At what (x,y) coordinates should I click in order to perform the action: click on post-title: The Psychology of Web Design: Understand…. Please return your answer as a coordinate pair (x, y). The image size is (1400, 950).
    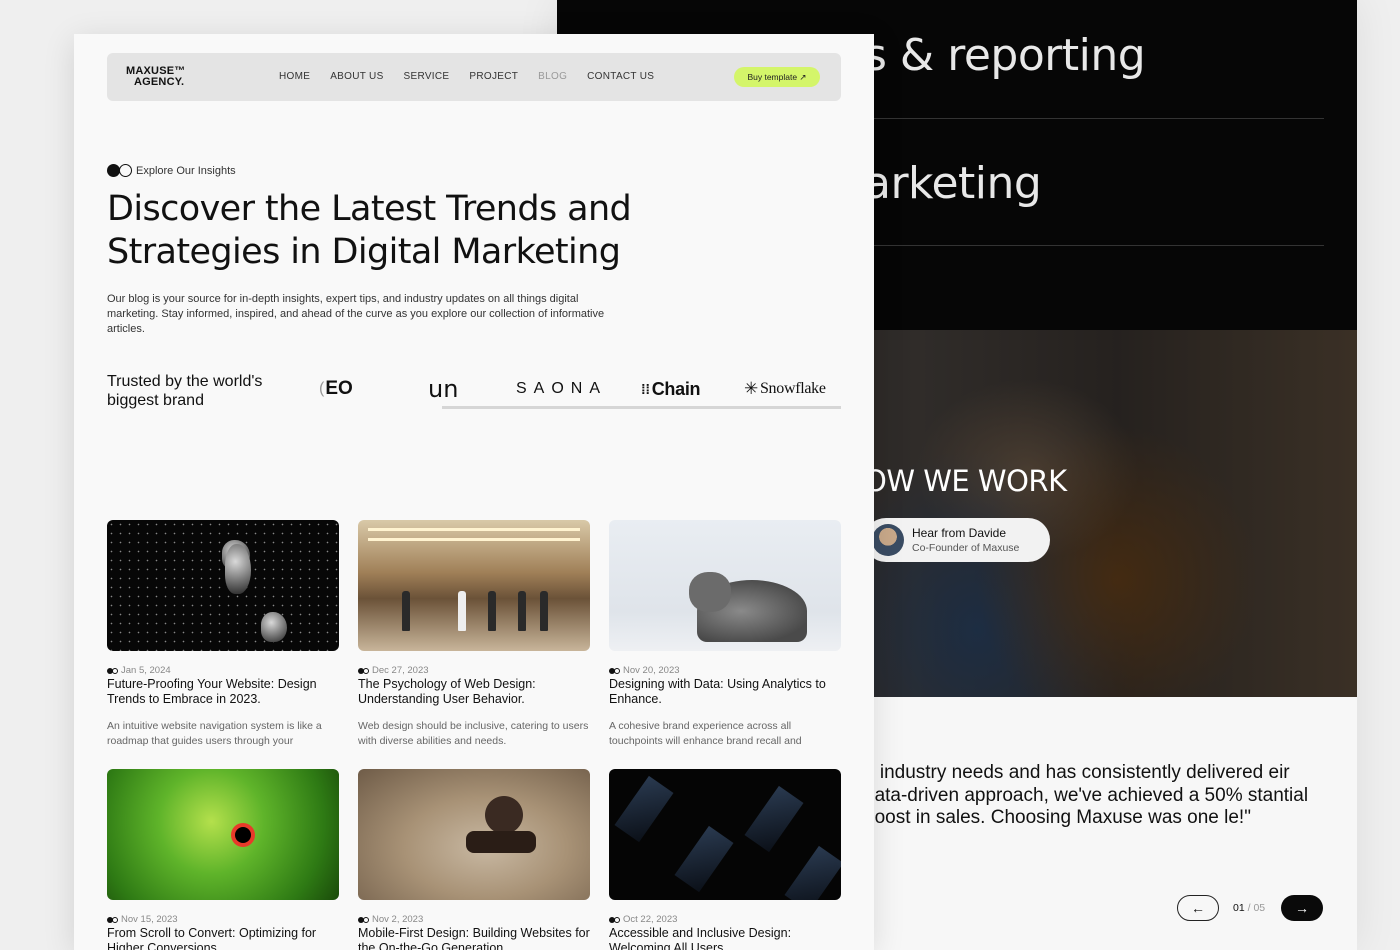
    Looking at the image, I should click on (474, 692).